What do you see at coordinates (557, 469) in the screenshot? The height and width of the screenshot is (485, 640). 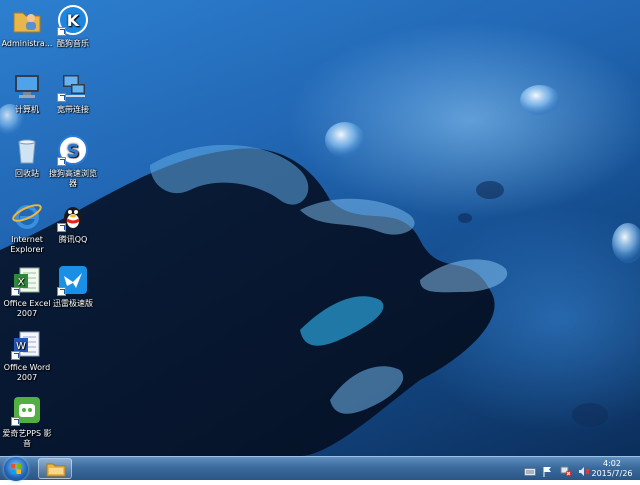 I see `system-tray` at bounding box center [557, 469].